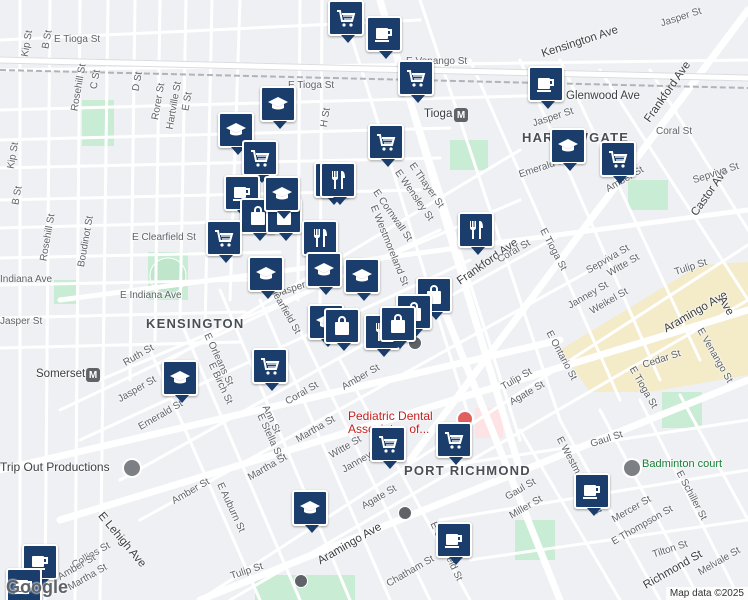  Describe the element at coordinates (195, 323) in the screenshot. I see `neighborhood-label: KENSINGTON` at that location.